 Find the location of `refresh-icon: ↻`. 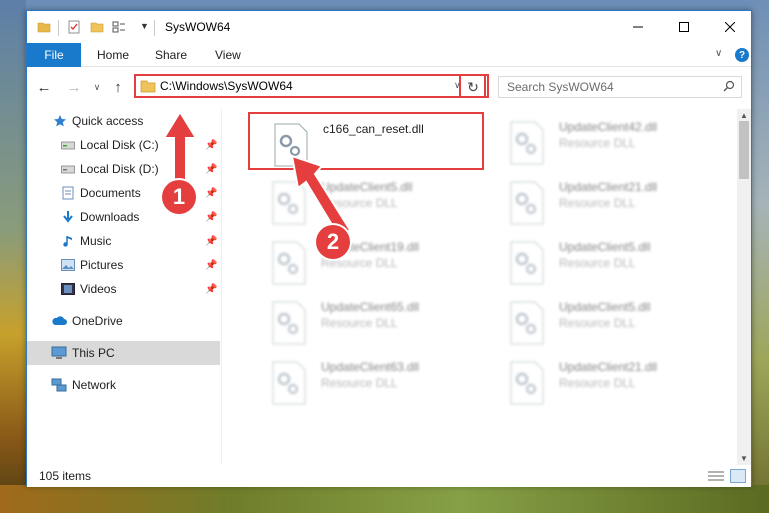

refresh-icon: ↻ is located at coordinates (473, 86).